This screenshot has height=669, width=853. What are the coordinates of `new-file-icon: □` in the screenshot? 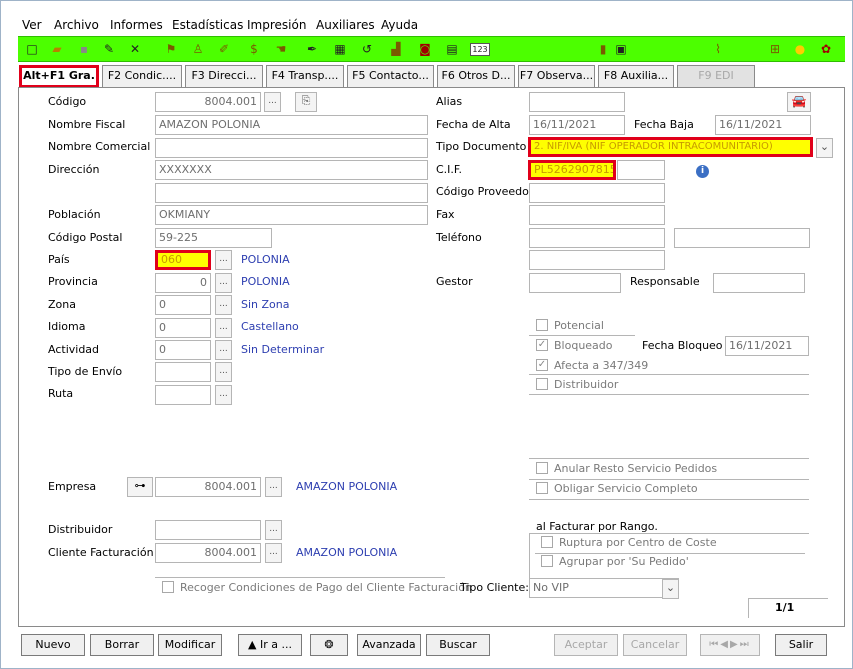 It's located at (32, 49).